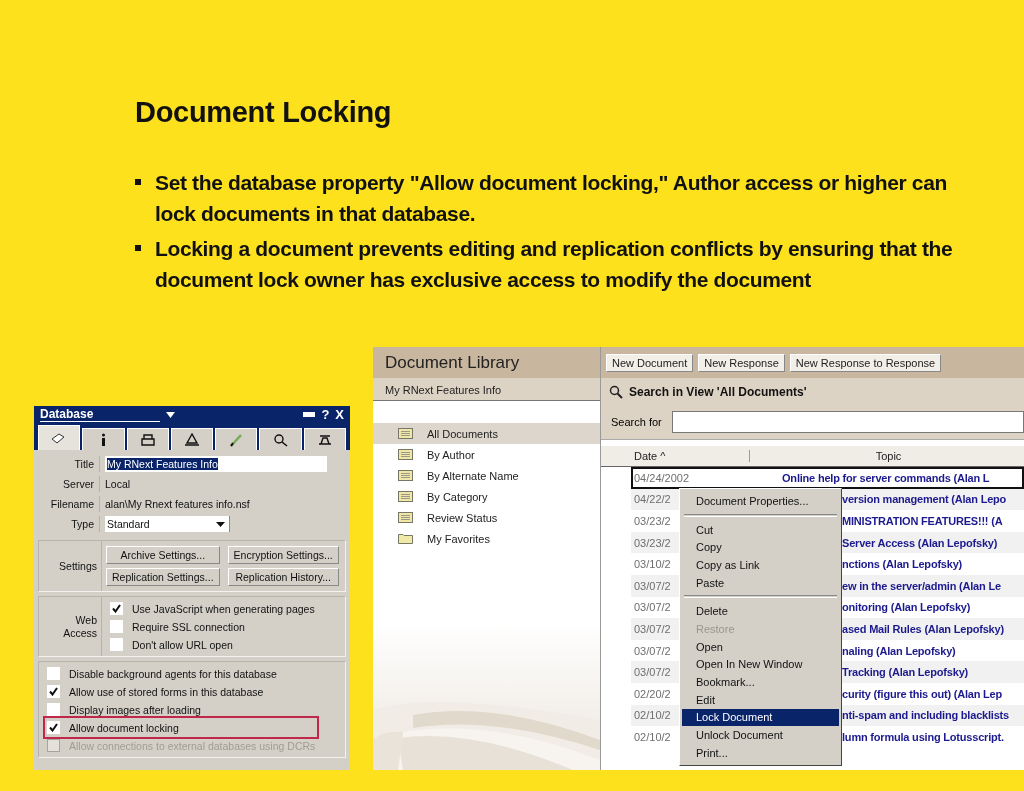 This screenshot has width=1024, height=791. What do you see at coordinates (486, 538) in the screenshot?
I see `view-item: My Favorites` at bounding box center [486, 538].